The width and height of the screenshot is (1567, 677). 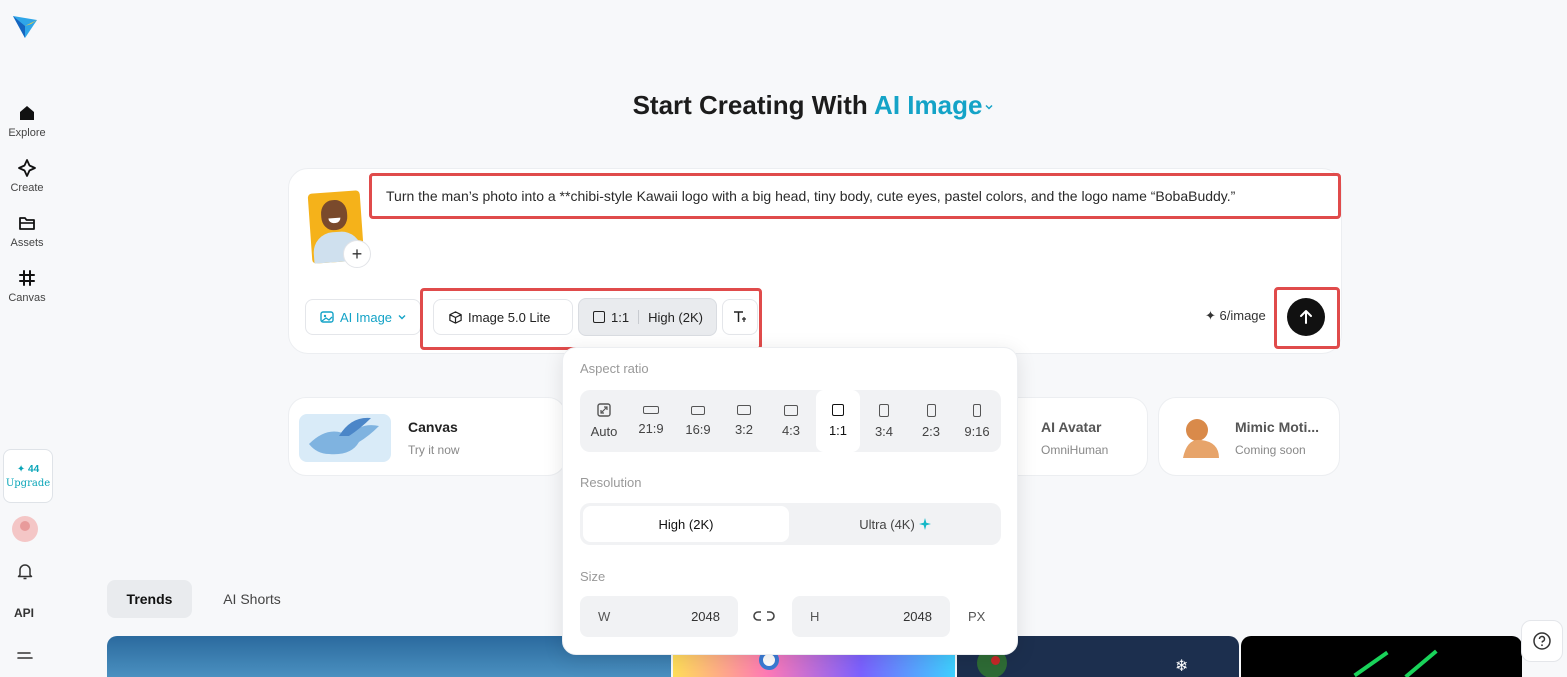 I want to click on credit-cost: ✦ 6/image, so click(x=1235, y=315).